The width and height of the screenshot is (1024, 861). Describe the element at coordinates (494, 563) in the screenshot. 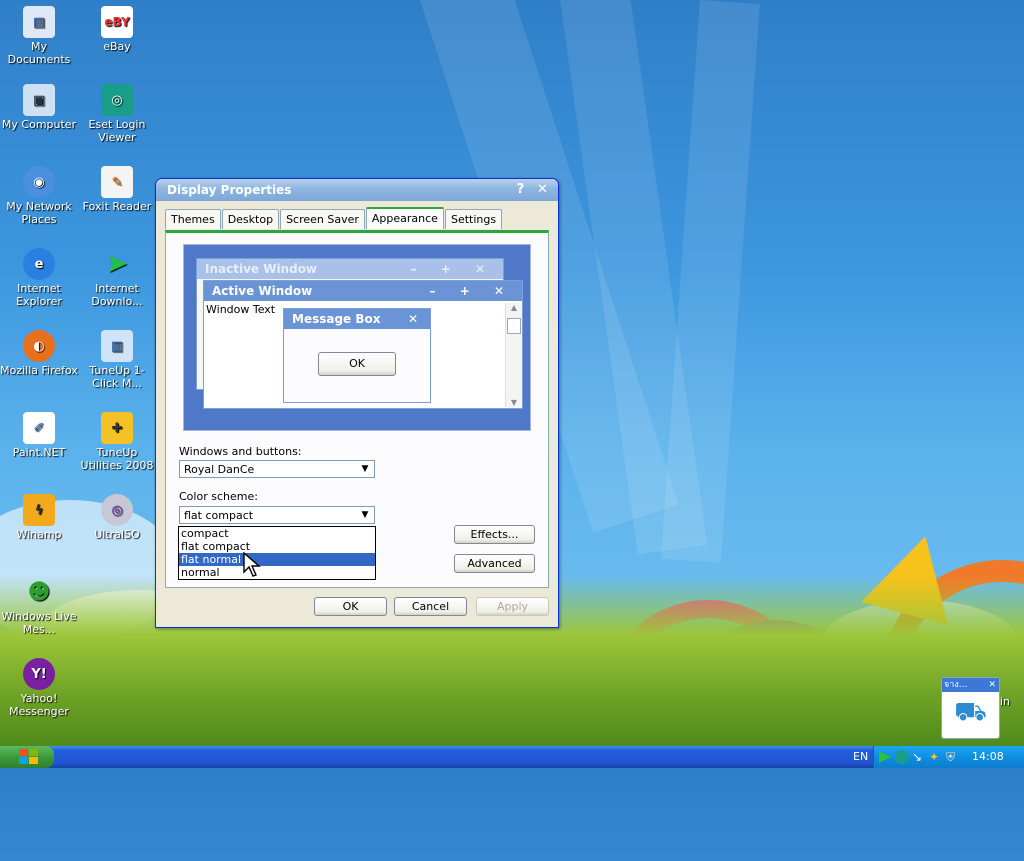

I see `advanced-button: Advanced` at that location.